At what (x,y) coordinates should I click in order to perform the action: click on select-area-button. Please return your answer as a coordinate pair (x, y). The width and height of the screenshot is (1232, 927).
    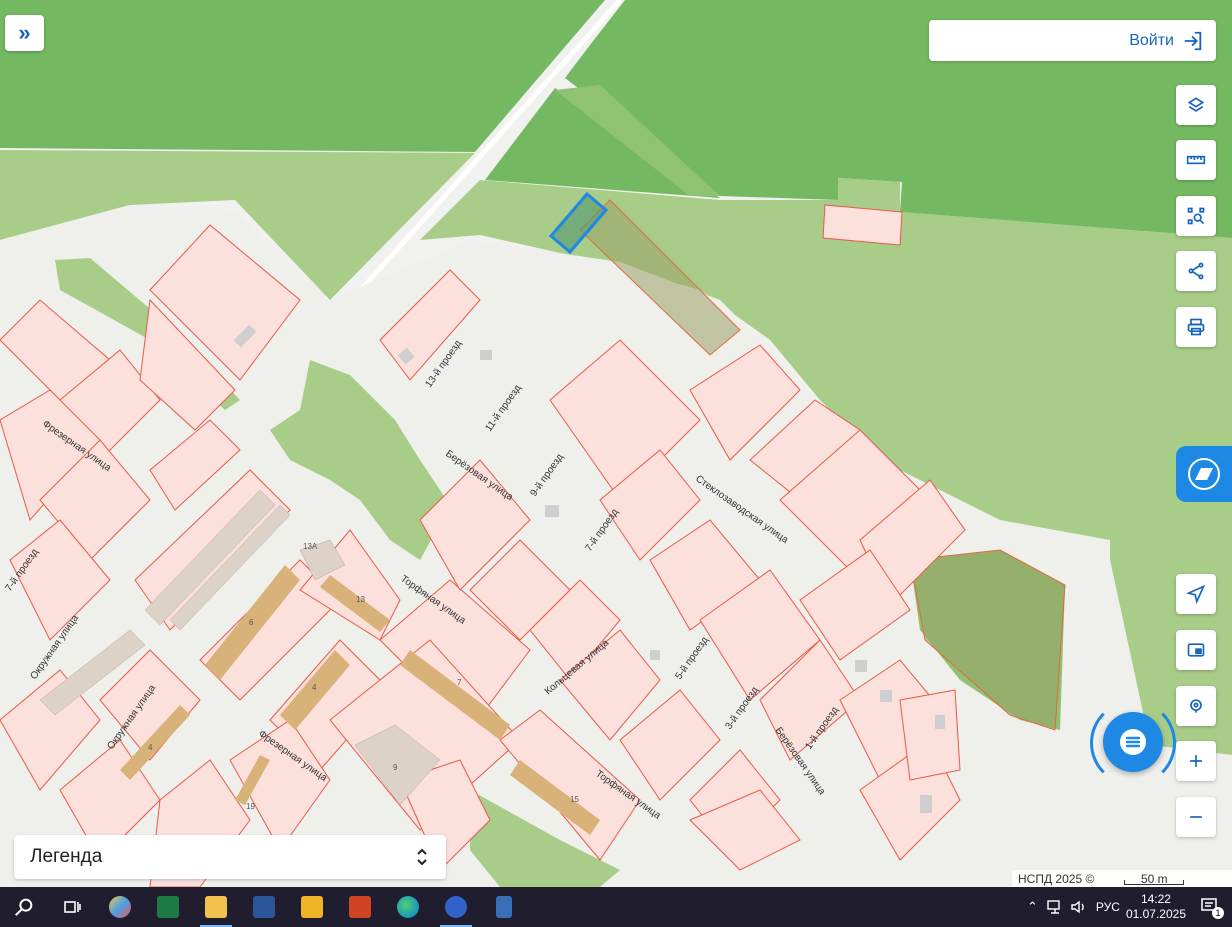
    Looking at the image, I should click on (1196, 216).